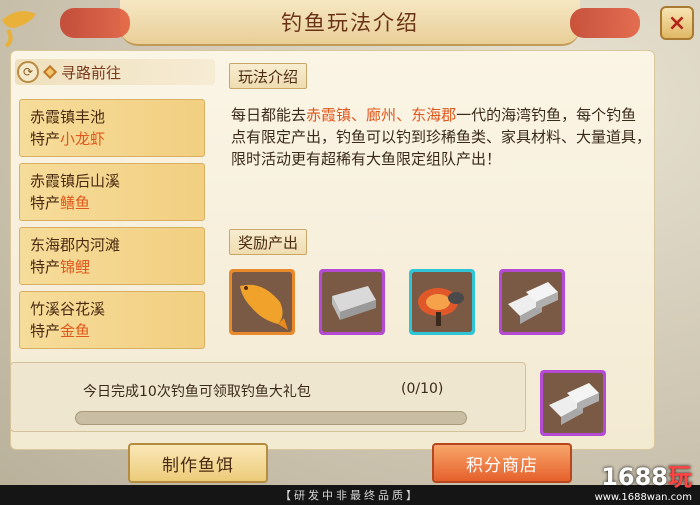 The image size is (700, 505). I want to click on silver-ingot-icon, so click(352, 302).